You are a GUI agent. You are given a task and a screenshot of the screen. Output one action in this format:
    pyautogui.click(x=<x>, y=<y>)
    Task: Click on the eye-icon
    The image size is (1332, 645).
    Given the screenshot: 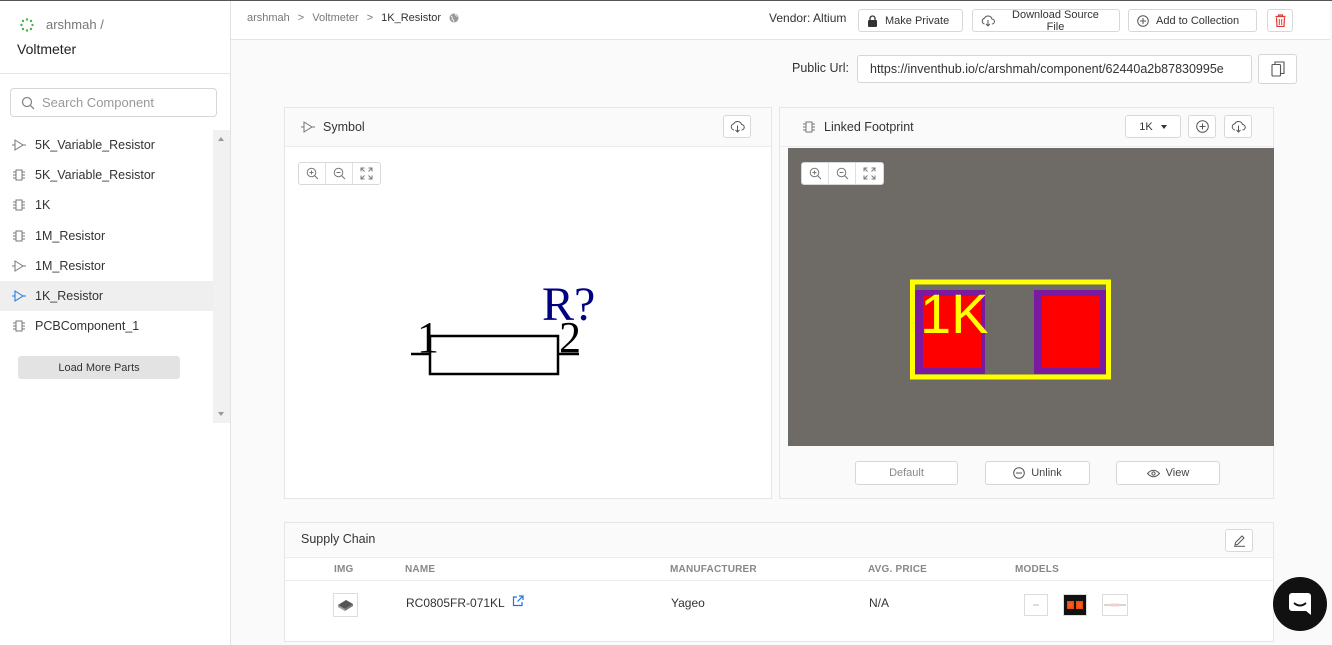 What is the action you would take?
    pyautogui.click(x=1153, y=473)
    